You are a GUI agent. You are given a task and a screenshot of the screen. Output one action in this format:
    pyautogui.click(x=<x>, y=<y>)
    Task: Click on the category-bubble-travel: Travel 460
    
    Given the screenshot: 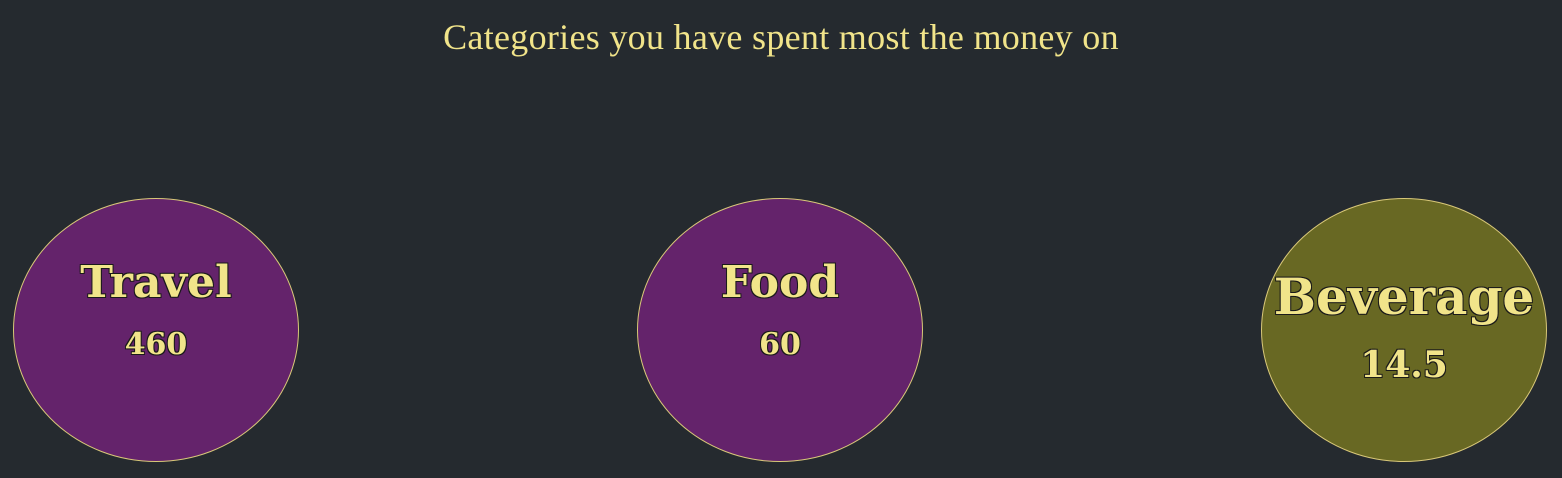 What is the action you would take?
    pyautogui.click(x=156, y=330)
    